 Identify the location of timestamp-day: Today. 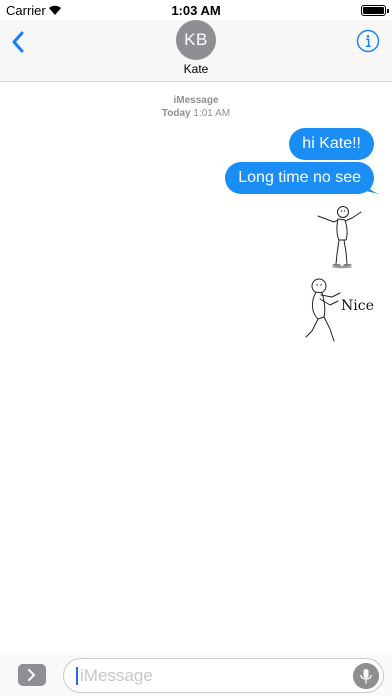
(176, 113).